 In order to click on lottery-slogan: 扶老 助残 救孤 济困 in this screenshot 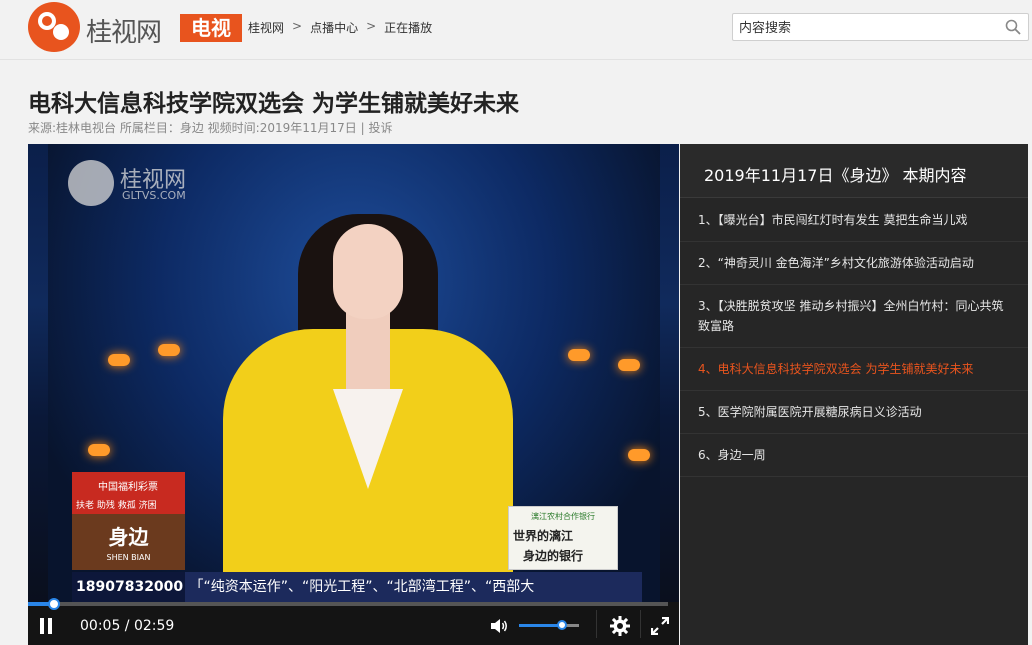, I will do `click(116, 506)`.